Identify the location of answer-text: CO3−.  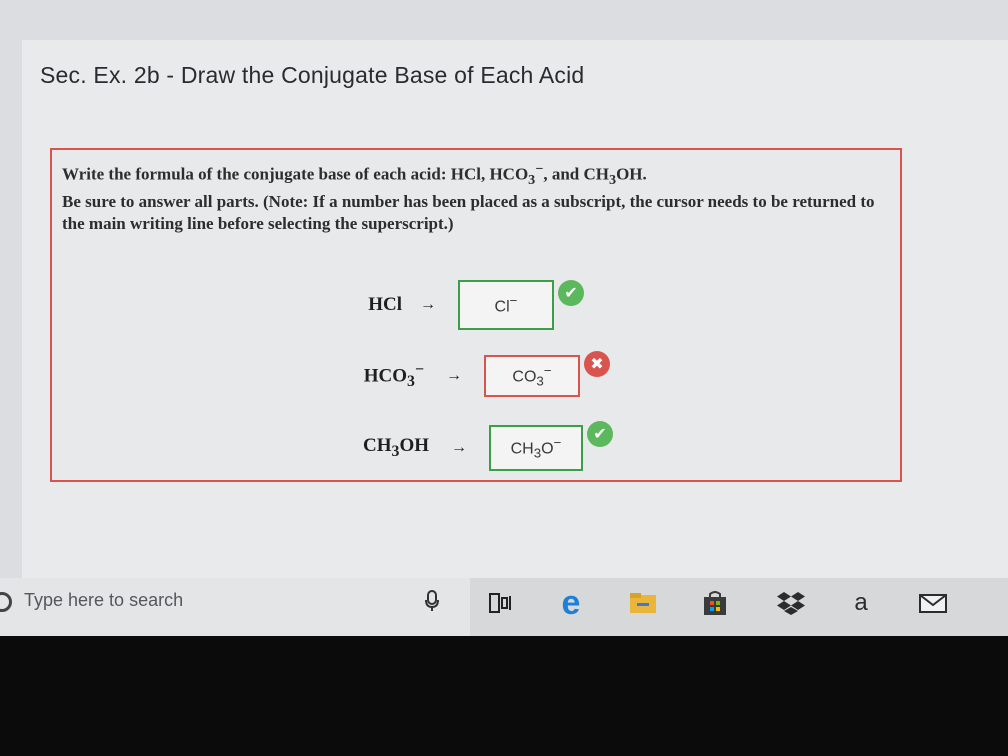
(532, 376).